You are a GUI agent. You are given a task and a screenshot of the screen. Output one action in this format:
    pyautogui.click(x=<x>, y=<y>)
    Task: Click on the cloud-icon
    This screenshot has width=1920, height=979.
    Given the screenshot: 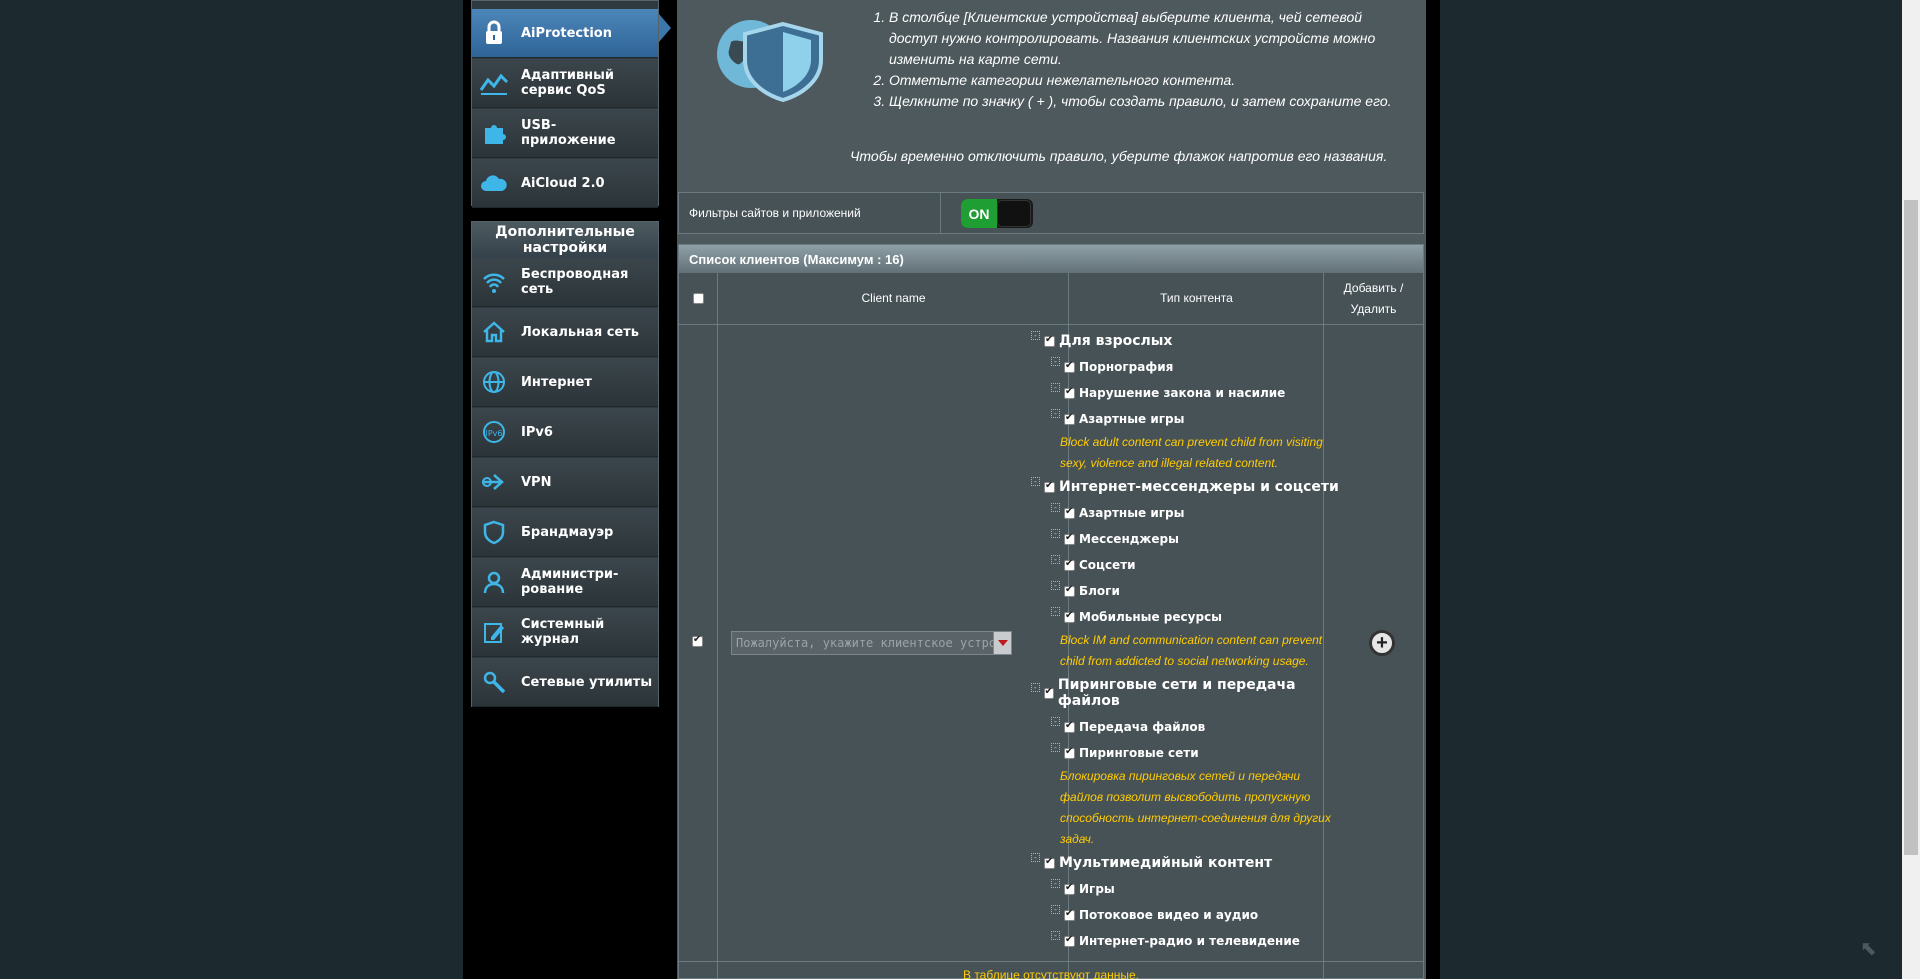 What is the action you would take?
    pyautogui.click(x=494, y=183)
    